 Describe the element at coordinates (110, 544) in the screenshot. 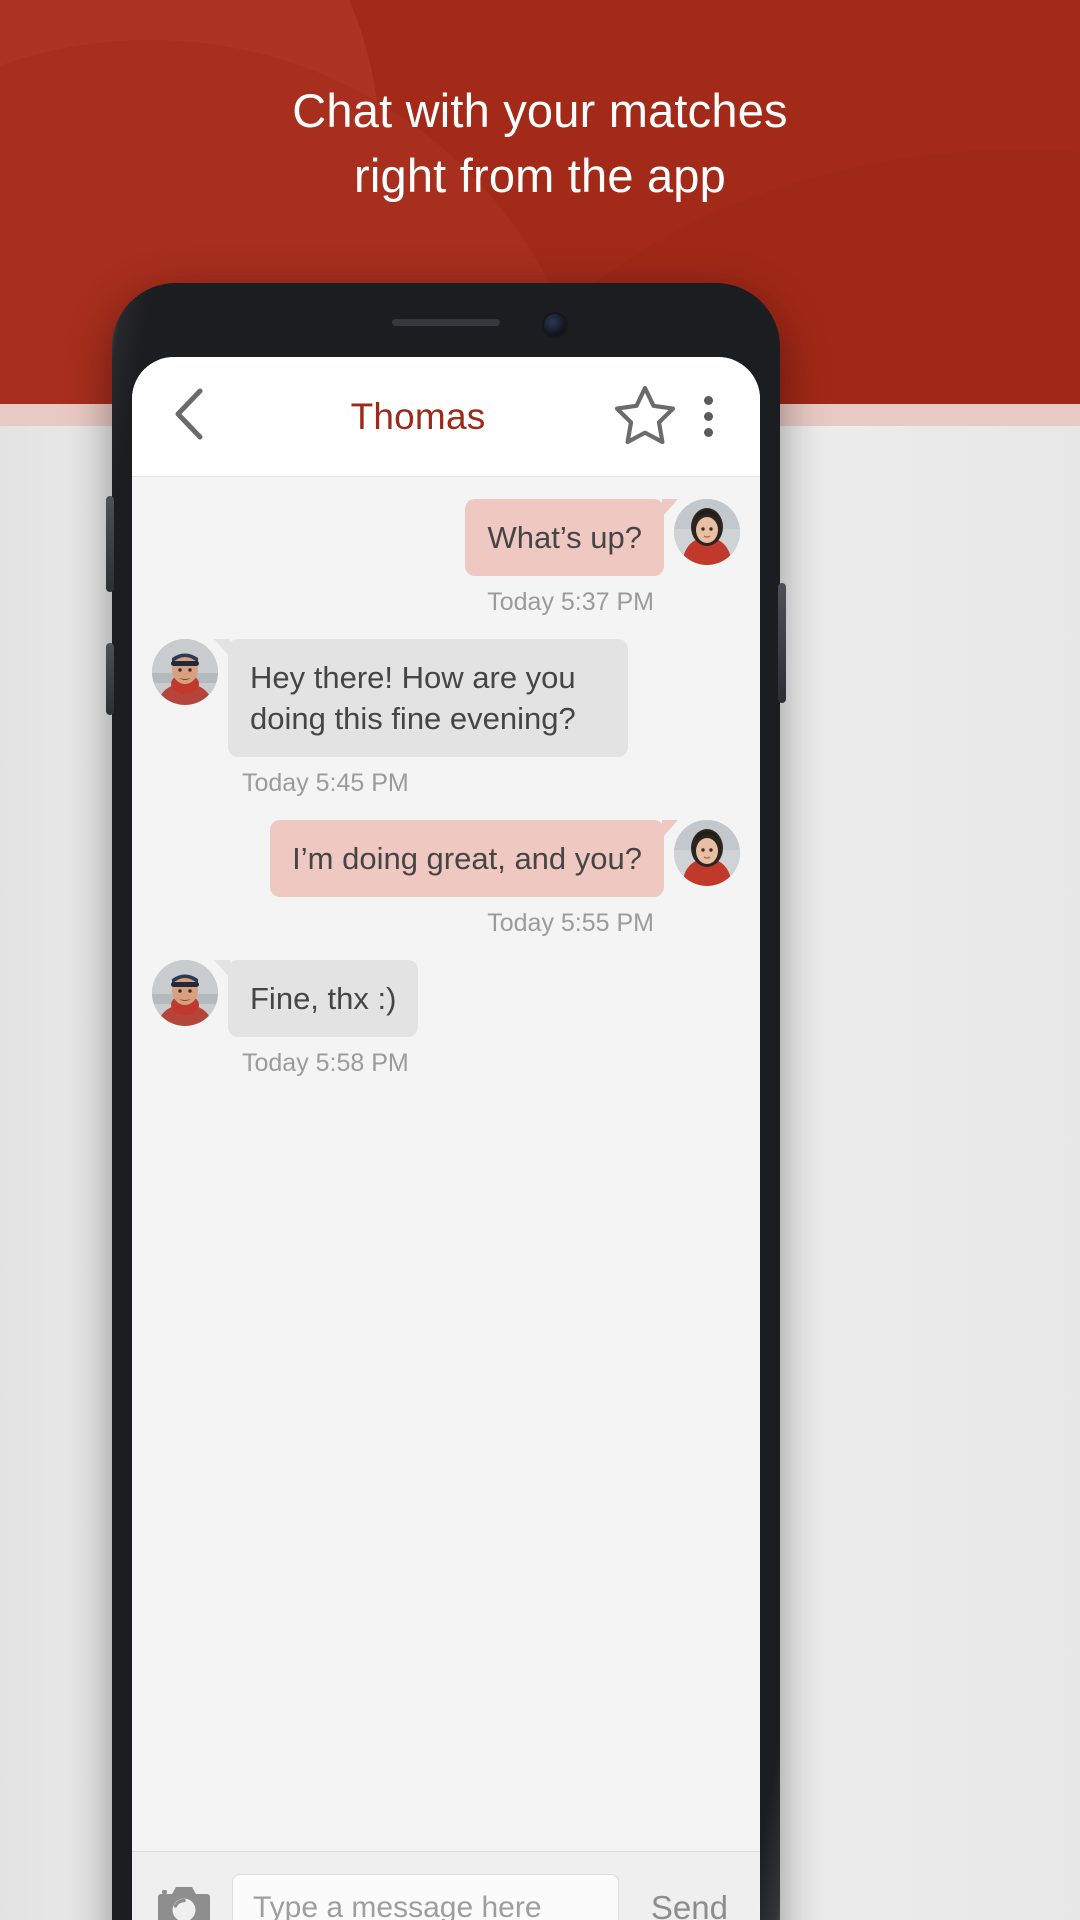

I see `phone-volume-up-button` at that location.